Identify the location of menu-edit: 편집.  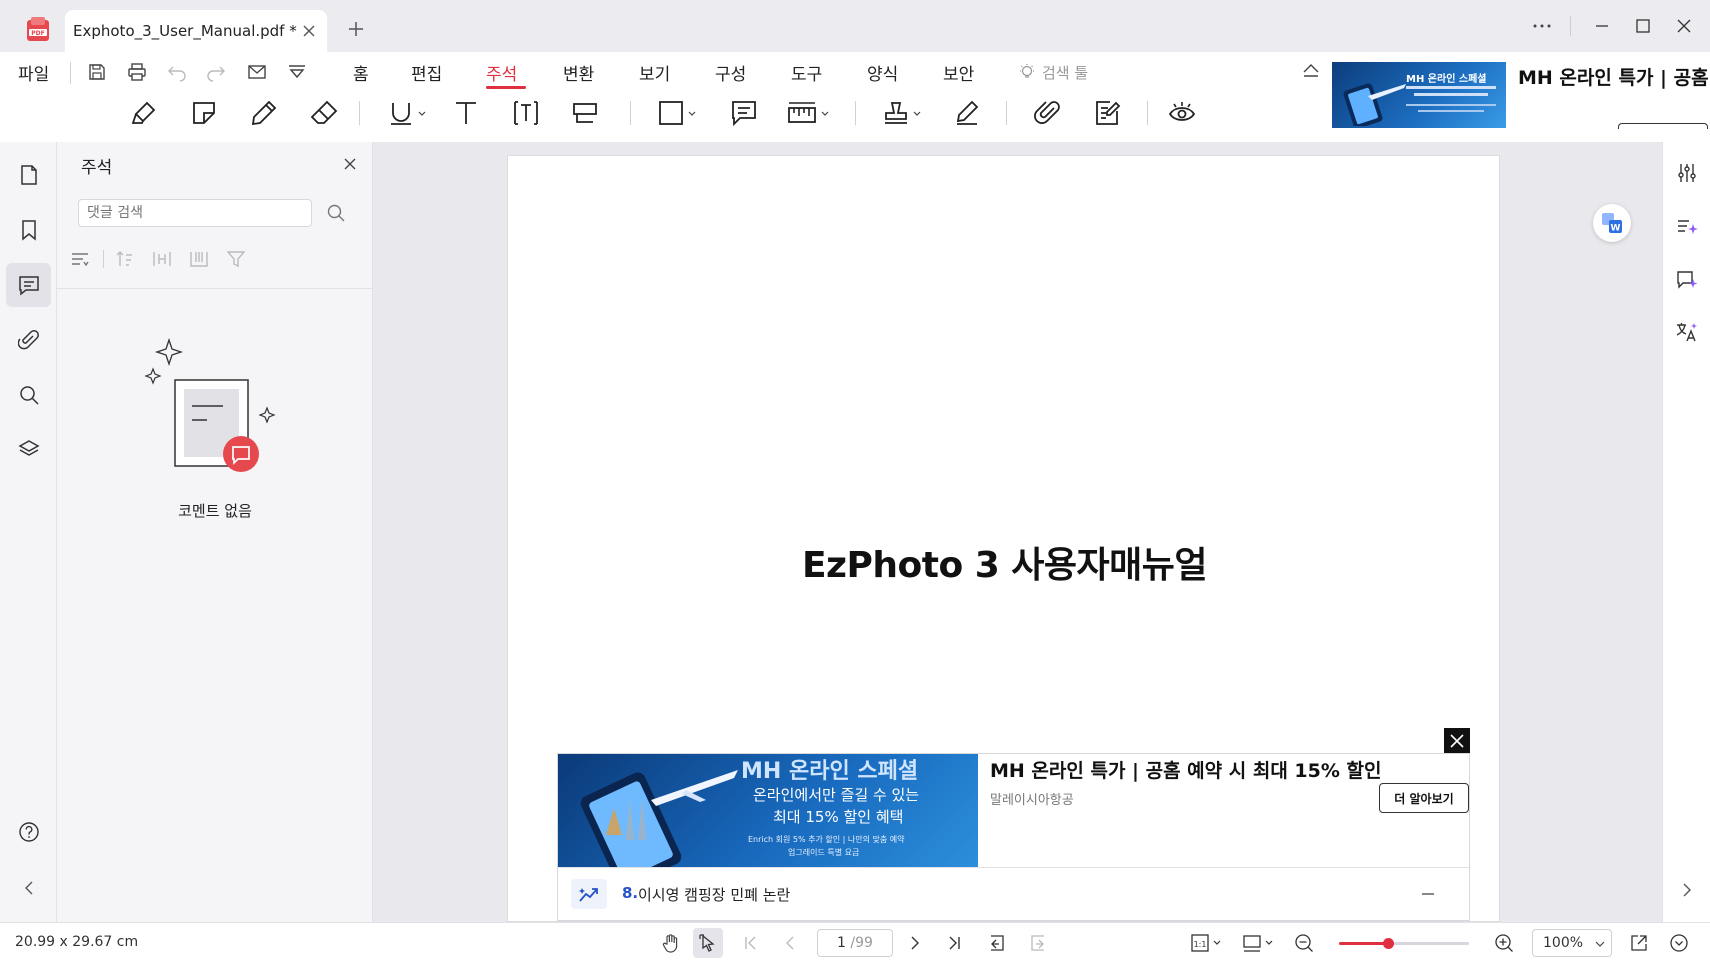
(426, 72).